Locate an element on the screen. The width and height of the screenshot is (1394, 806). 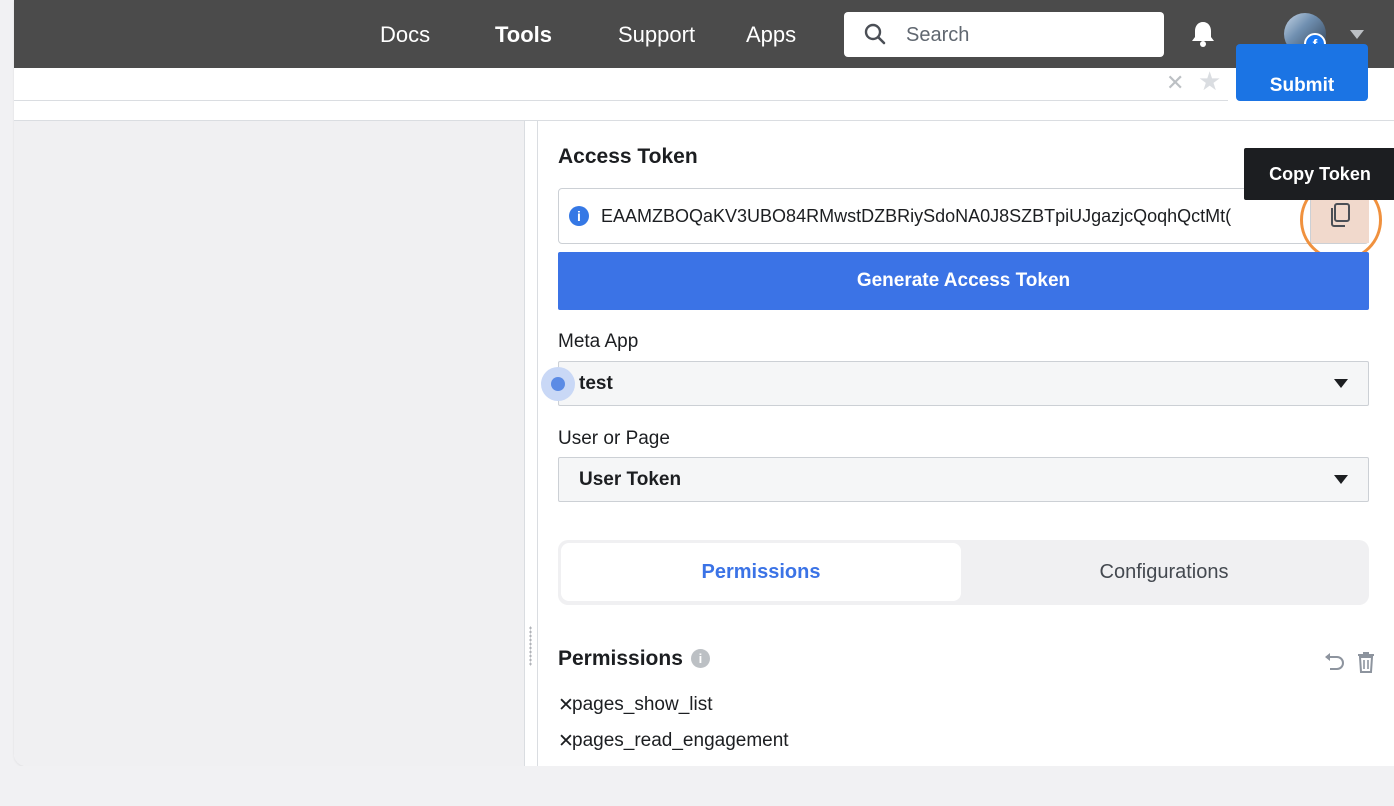
search-box is located at coordinates (1004, 34).